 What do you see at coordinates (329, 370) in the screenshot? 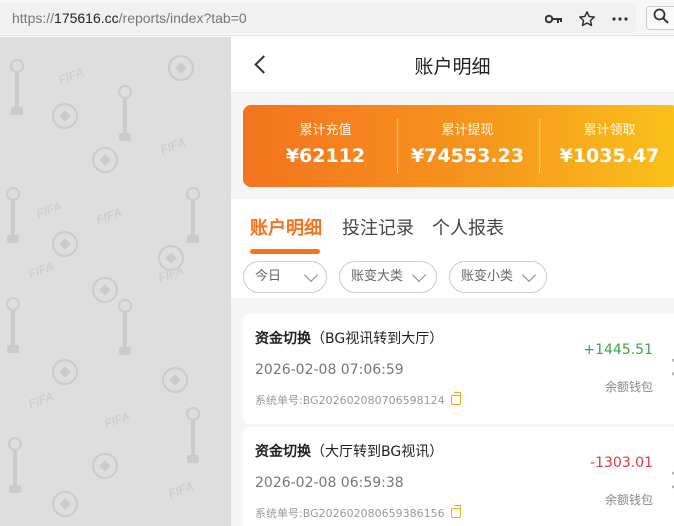
I see `record-time: 2026-02-08 07:06:59` at bounding box center [329, 370].